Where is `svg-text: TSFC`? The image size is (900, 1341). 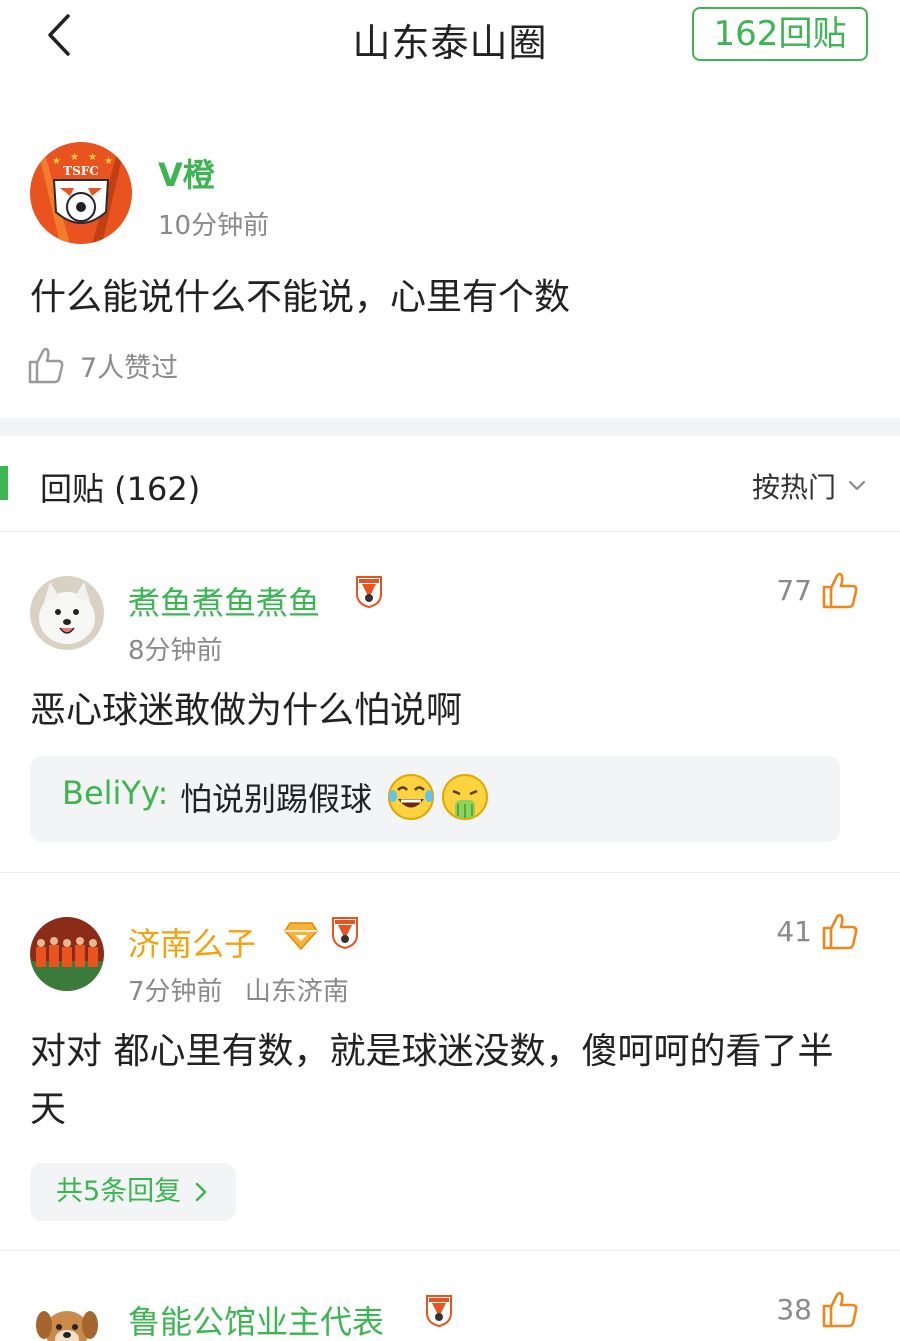
svg-text: TSFC is located at coordinates (81, 171).